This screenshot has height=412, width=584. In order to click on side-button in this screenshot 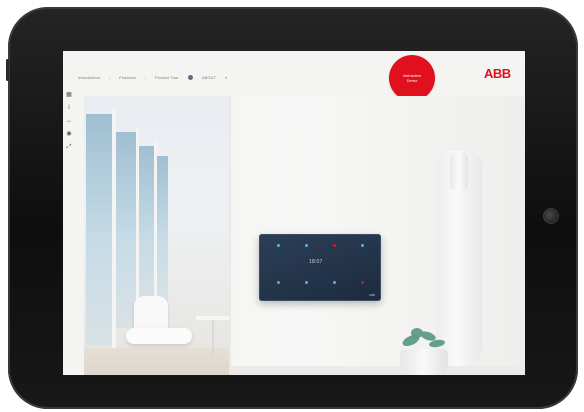, I will do `click(7, 70)`.